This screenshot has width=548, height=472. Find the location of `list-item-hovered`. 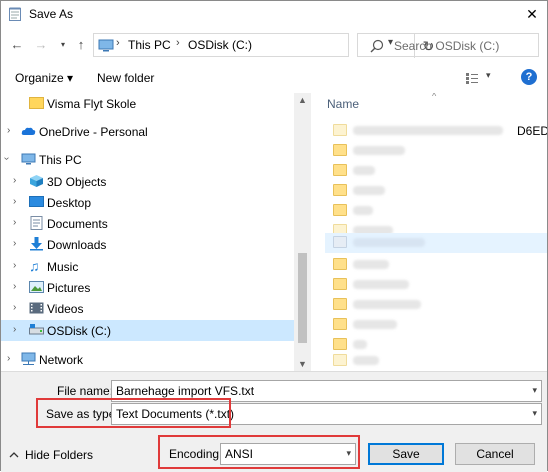

list-item-hovered is located at coordinates (436, 243).